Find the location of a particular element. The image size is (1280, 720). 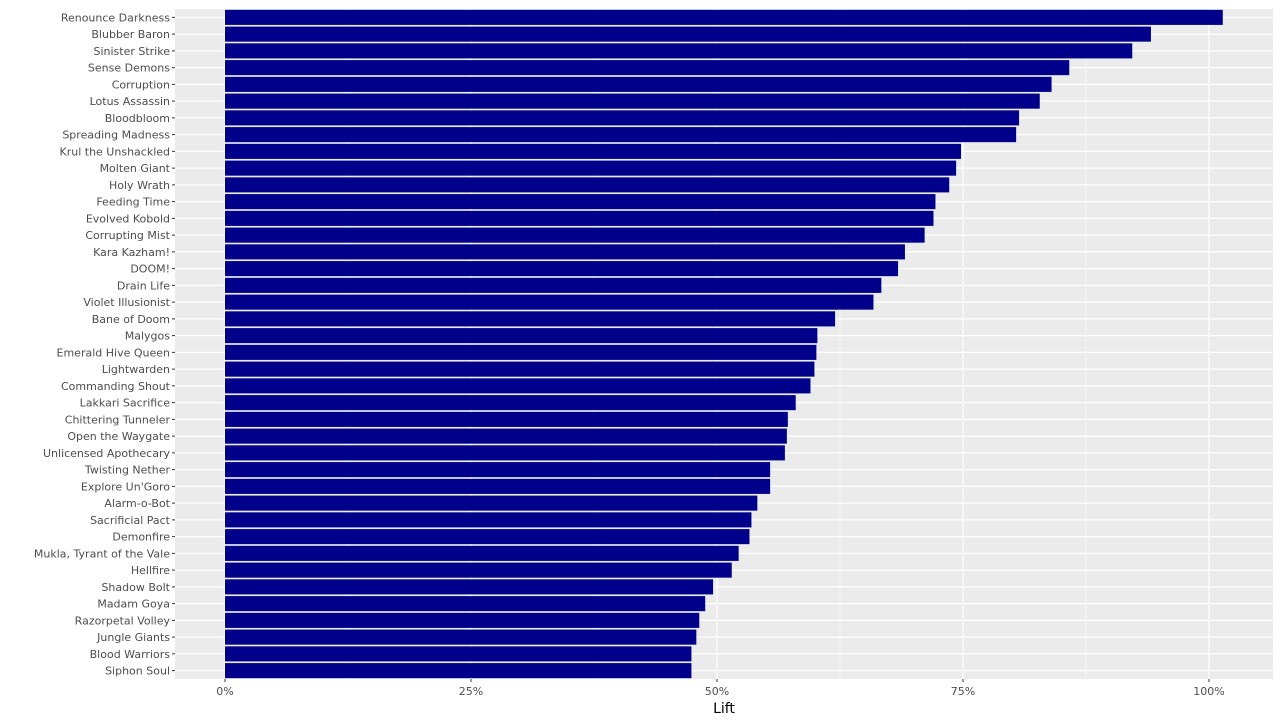

x-tick-label: 0% is located at coordinates (224, 691).